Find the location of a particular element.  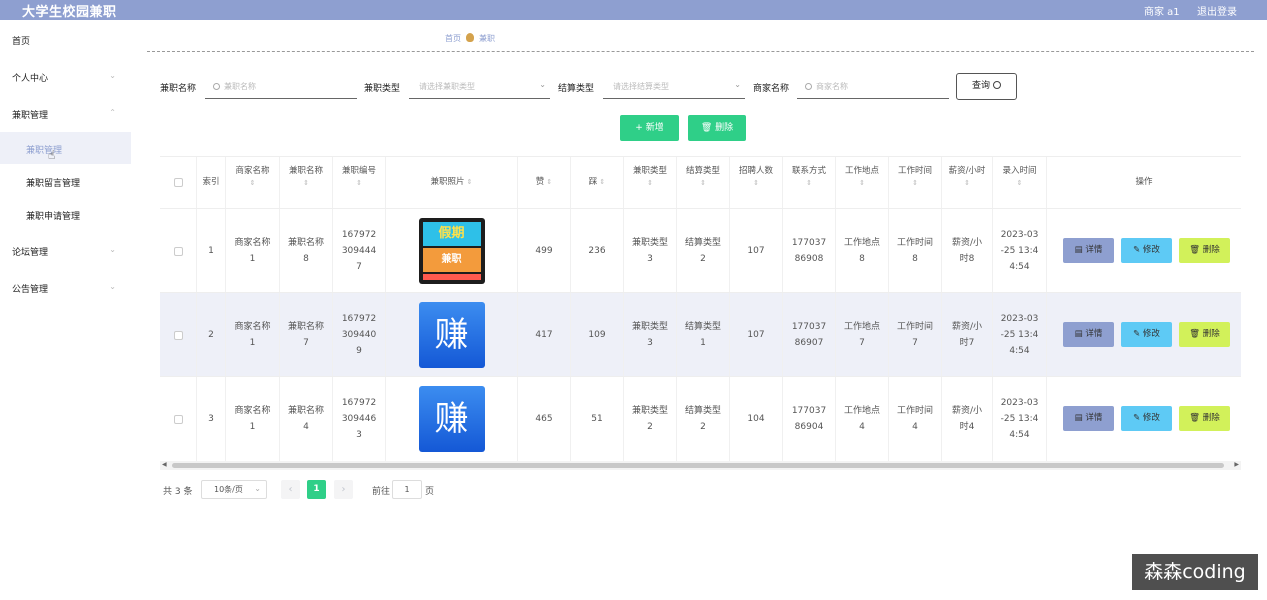

breadcrumb-separator-icon is located at coordinates (470, 37).